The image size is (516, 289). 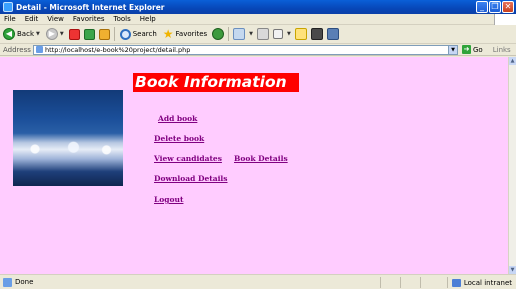 I want to click on back-button: ◀ Back ▼, so click(x=21, y=34).